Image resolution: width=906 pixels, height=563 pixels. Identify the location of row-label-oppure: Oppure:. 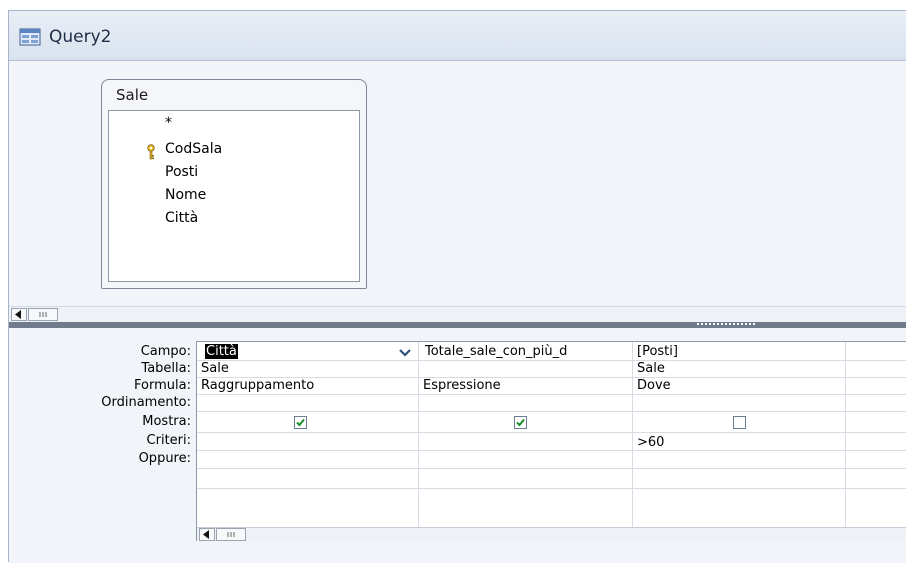
(164, 458).